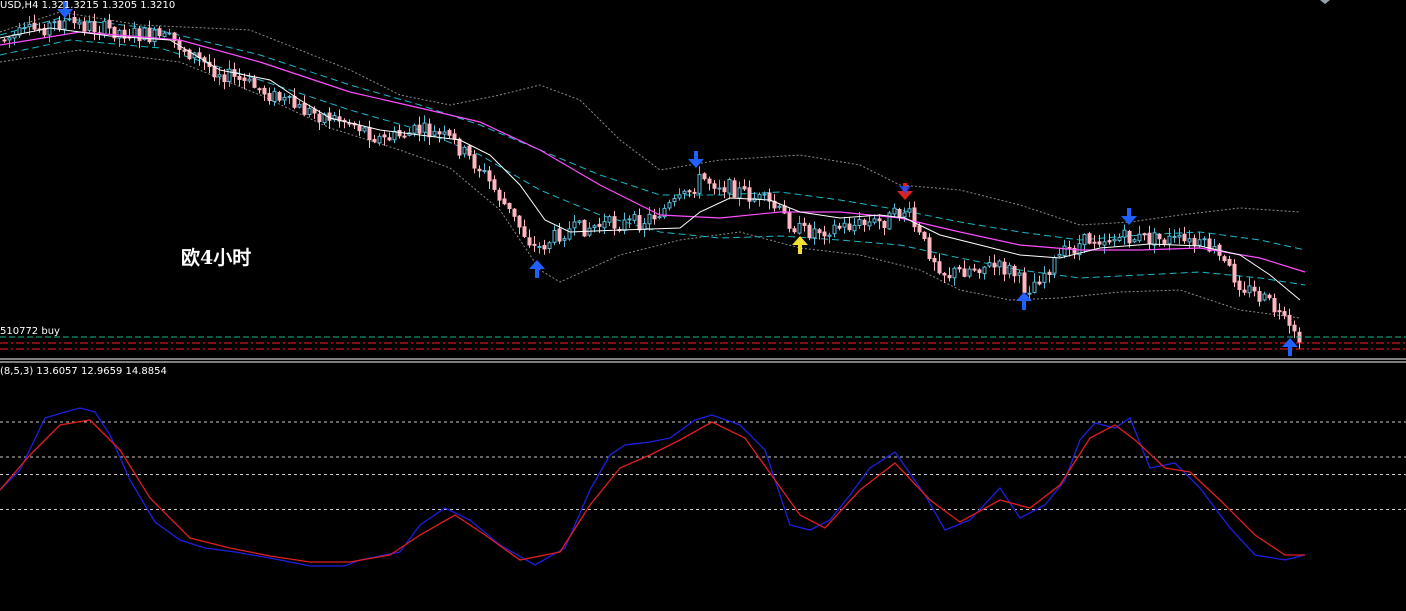 This screenshot has width=1406, height=611. Describe the element at coordinates (52, 5) in the screenshot. I see `ohlc-open: 1.32` at that location.